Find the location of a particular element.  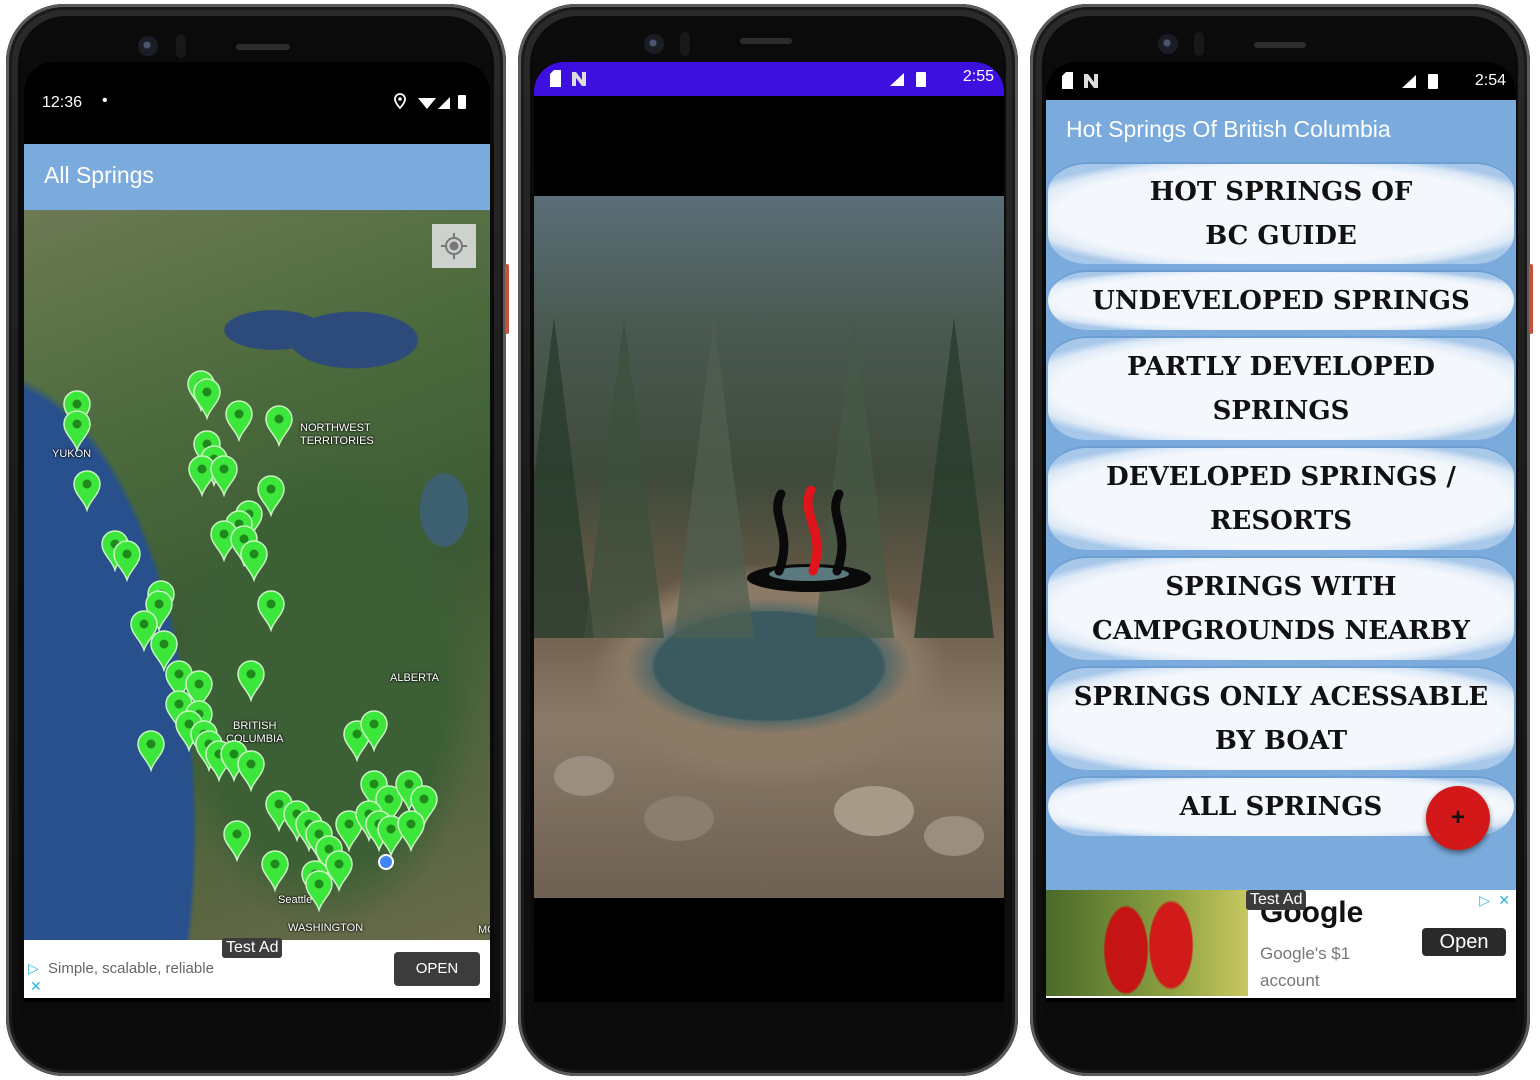

signal-icon is located at coordinates (444, 103).